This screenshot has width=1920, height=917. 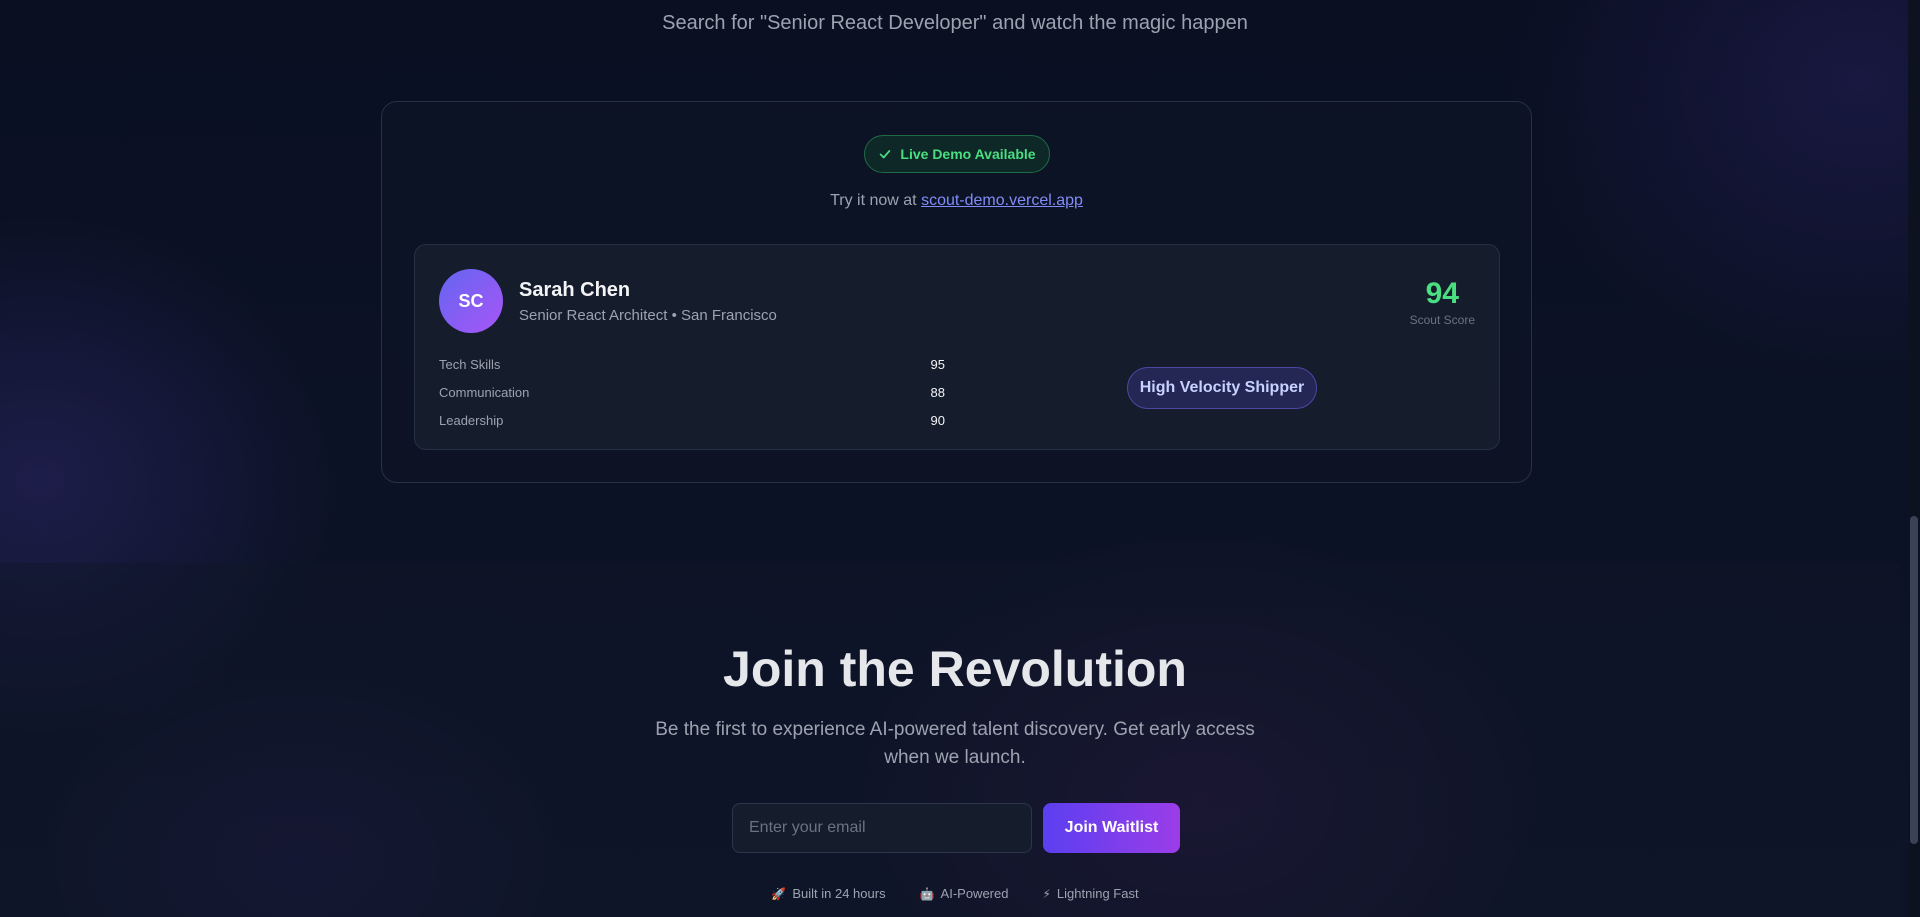 I want to click on avatar: SC, so click(x=471, y=301).